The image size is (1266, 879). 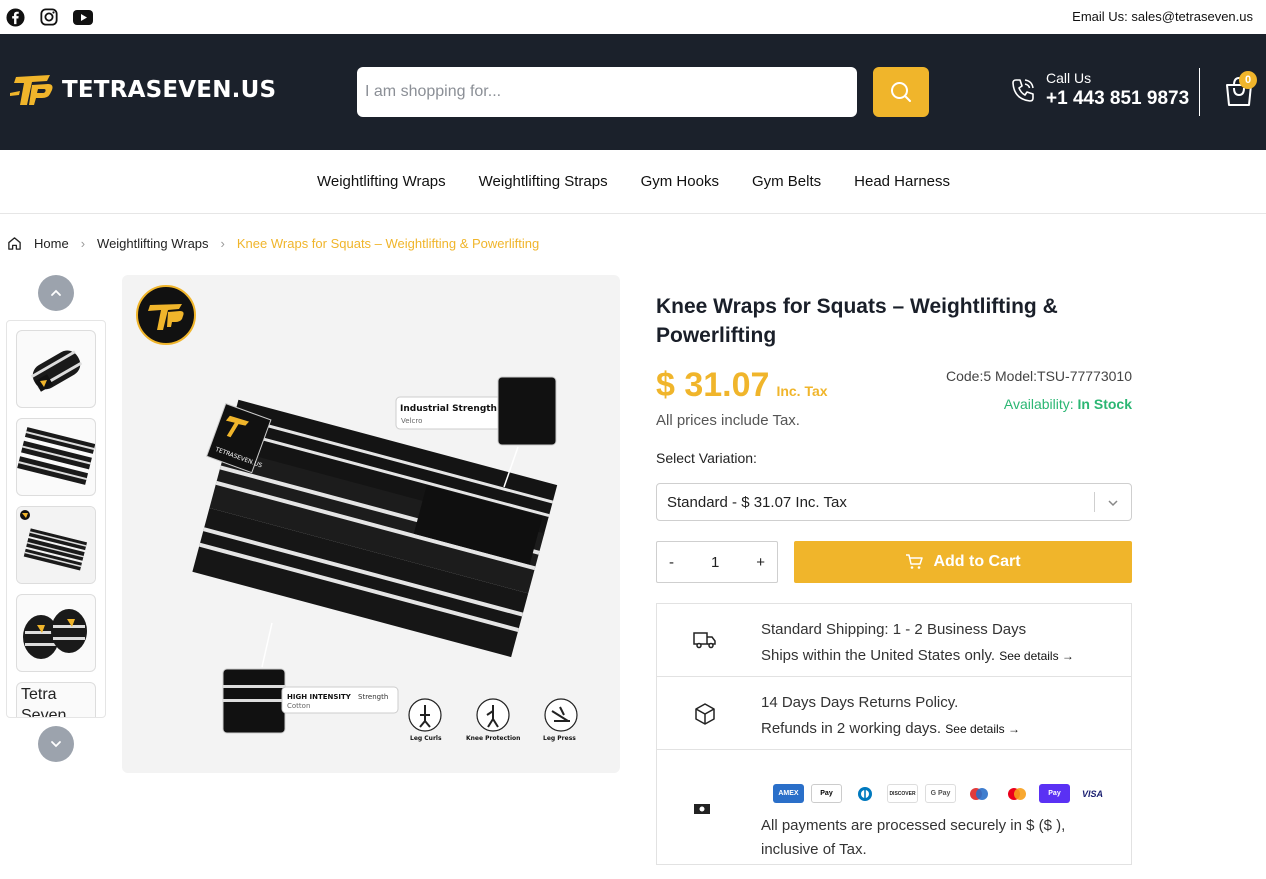 I want to click on email-contact: Email Us: sales@tetraseven.us, so click(x=1162, y=16).